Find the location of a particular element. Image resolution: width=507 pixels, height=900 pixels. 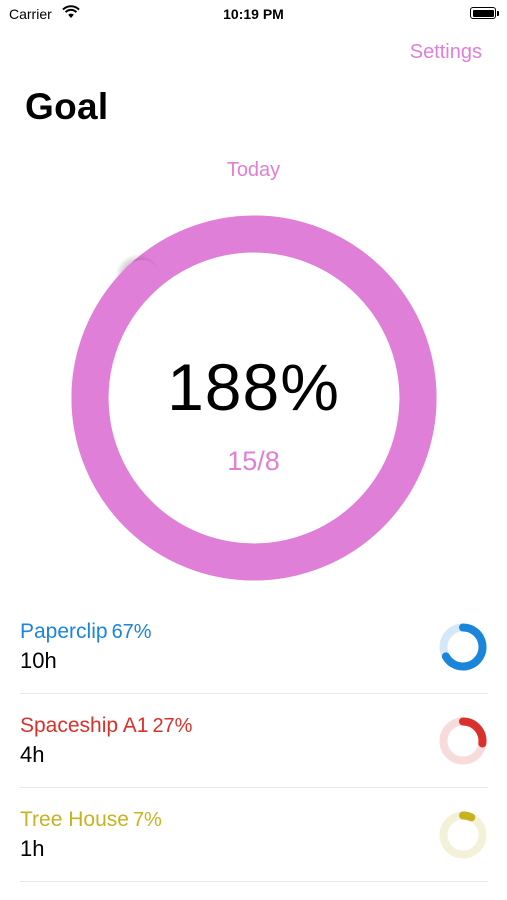

project-row-tree-house: Tree House 7% 1h is located at coordinates (254, 835).